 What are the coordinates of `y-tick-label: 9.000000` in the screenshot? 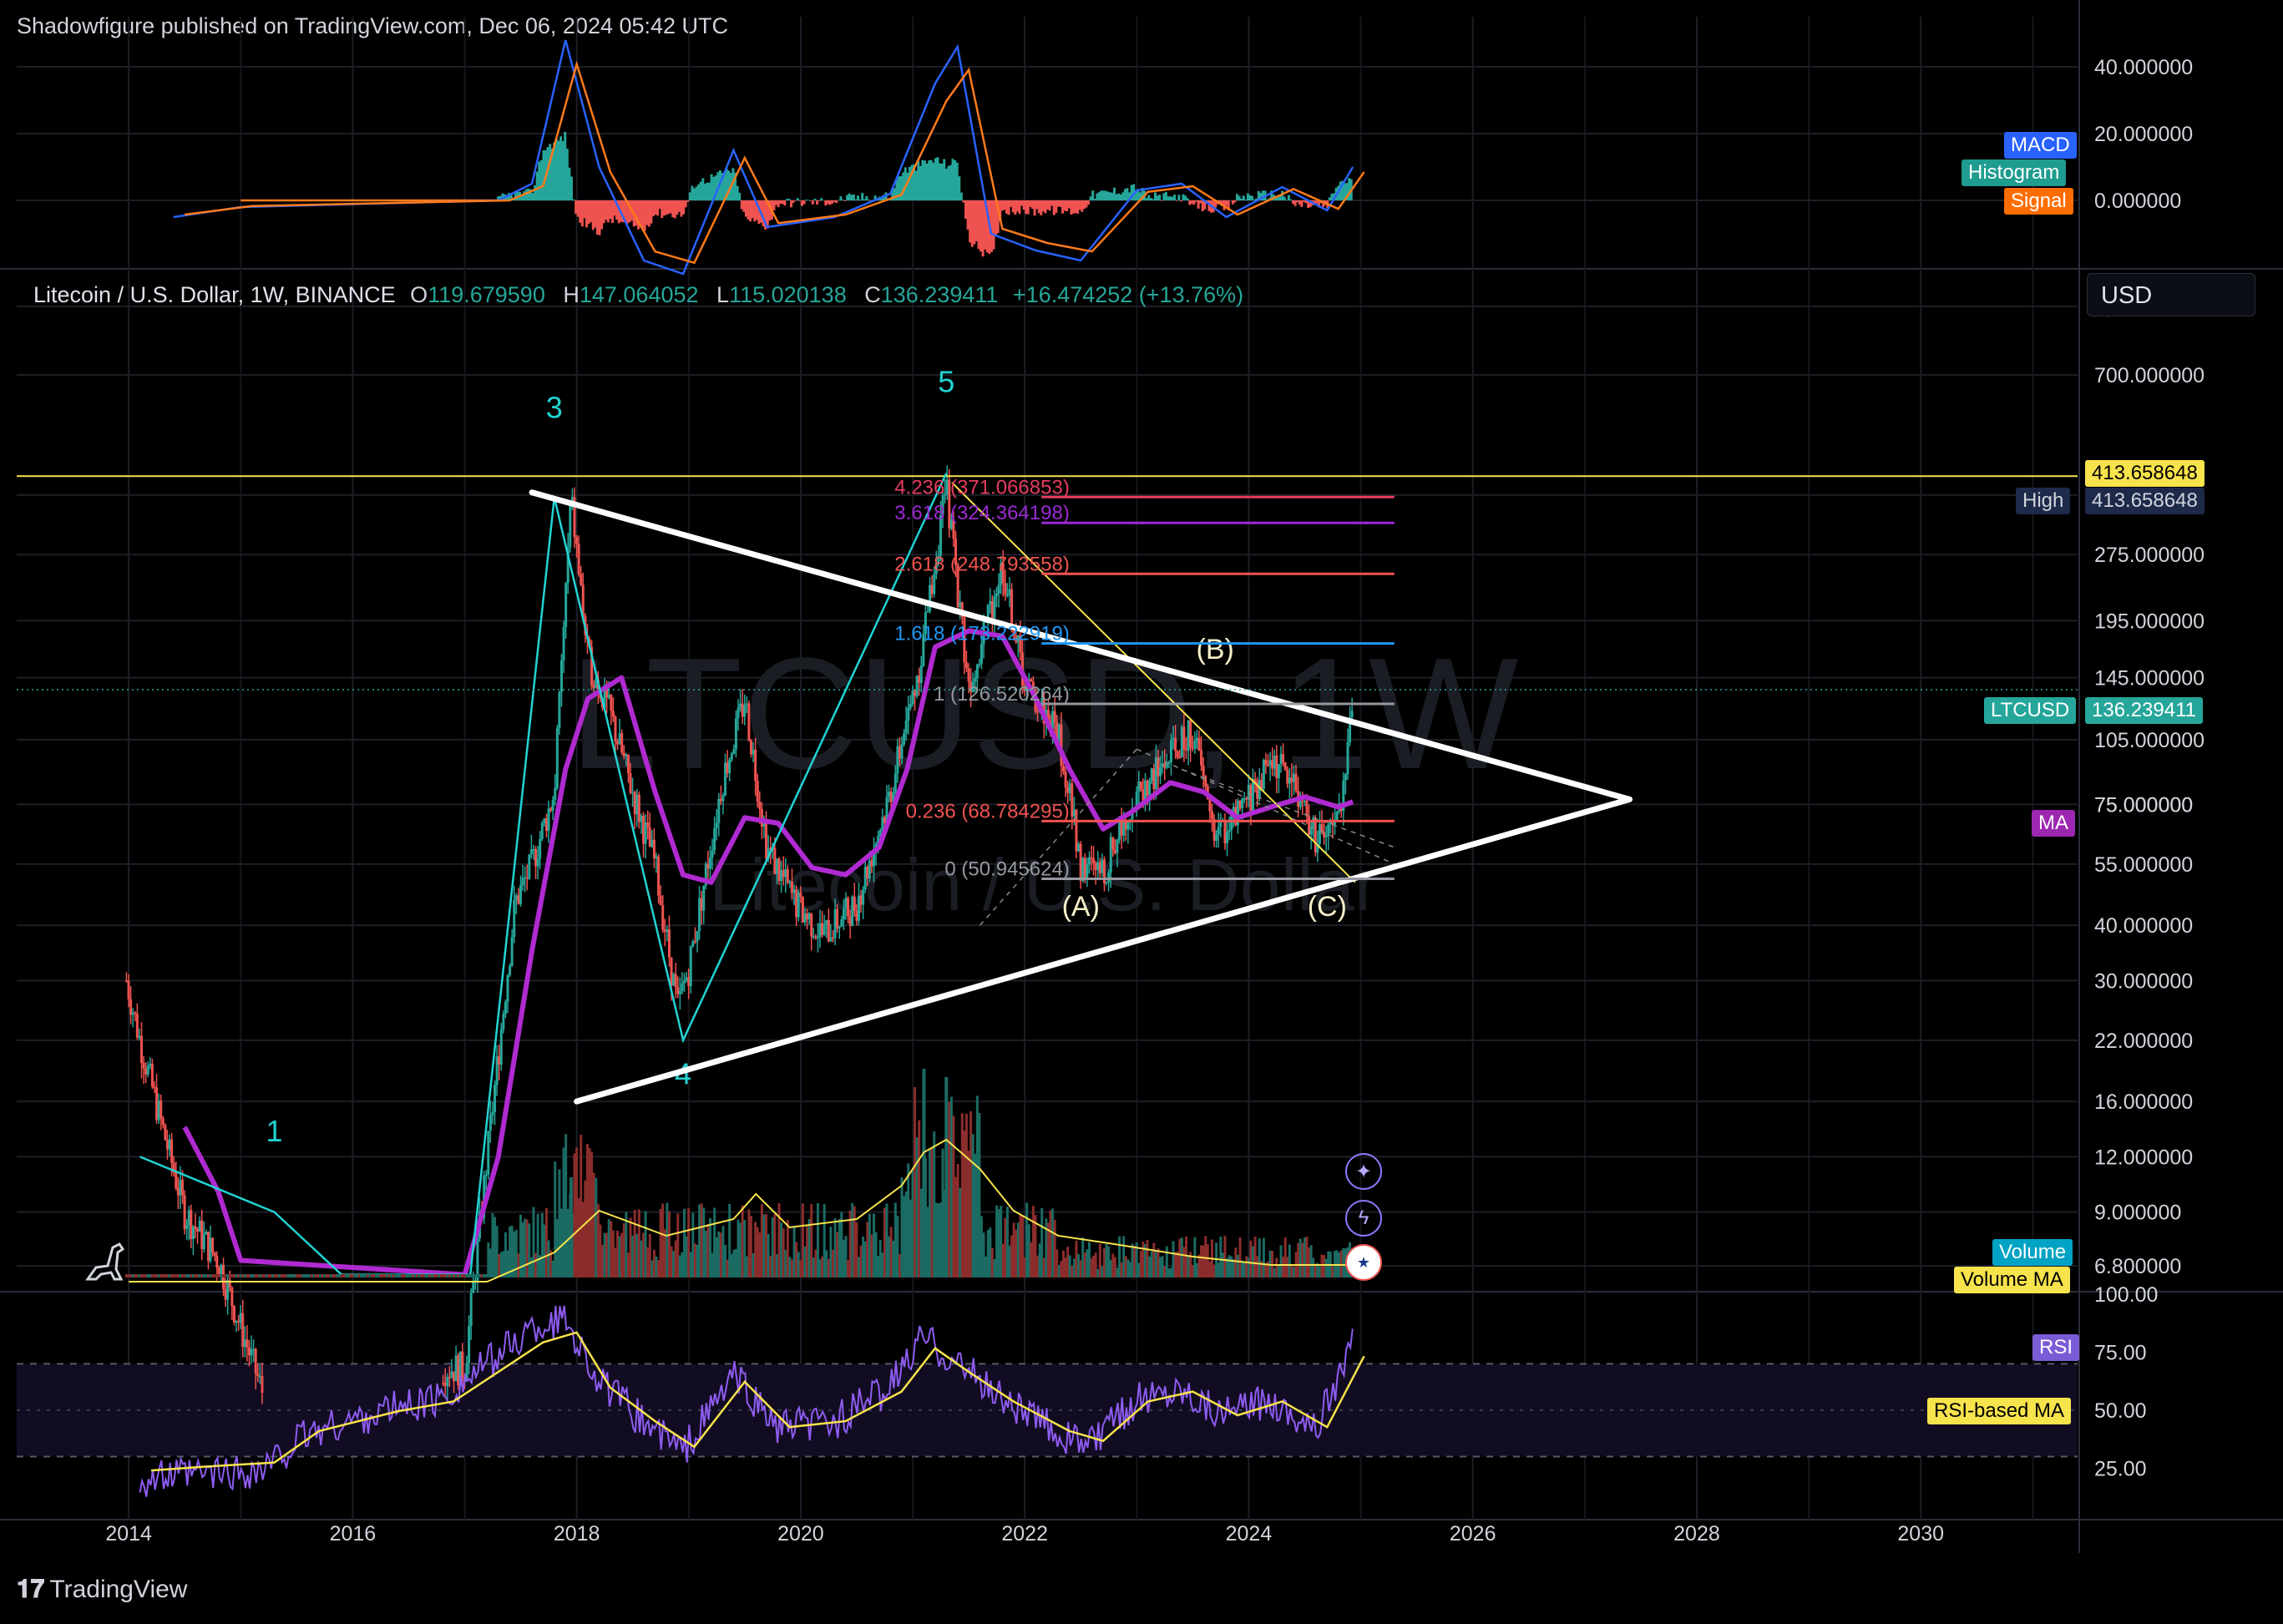 It's located at (2137, 1213).